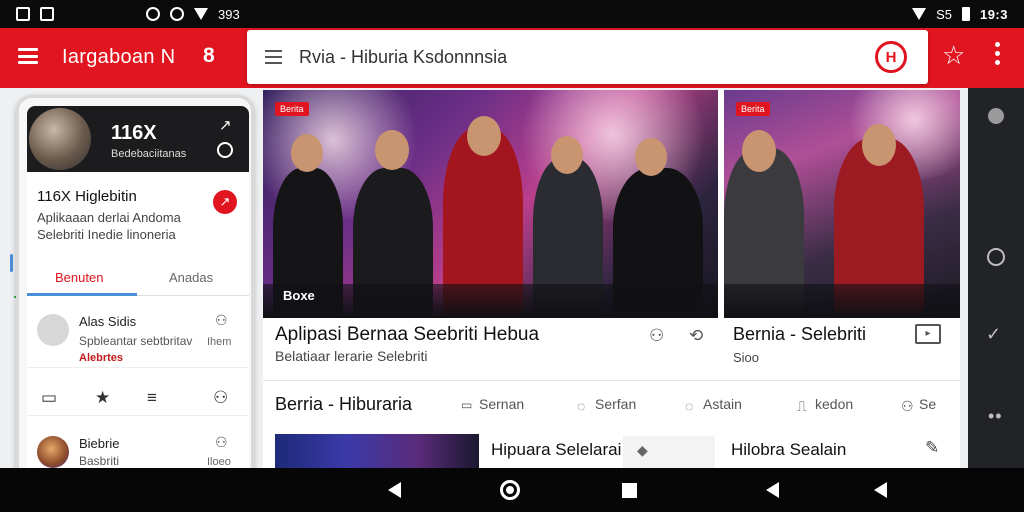 Image resolution: width=1024 pixels, height=512 pixels. What do you see at coordinates (587, 57) in the screenshot?
I see `search-bar: Rvia - Hiburia Ksdonnnsia H` at bounding box center [587, 57].